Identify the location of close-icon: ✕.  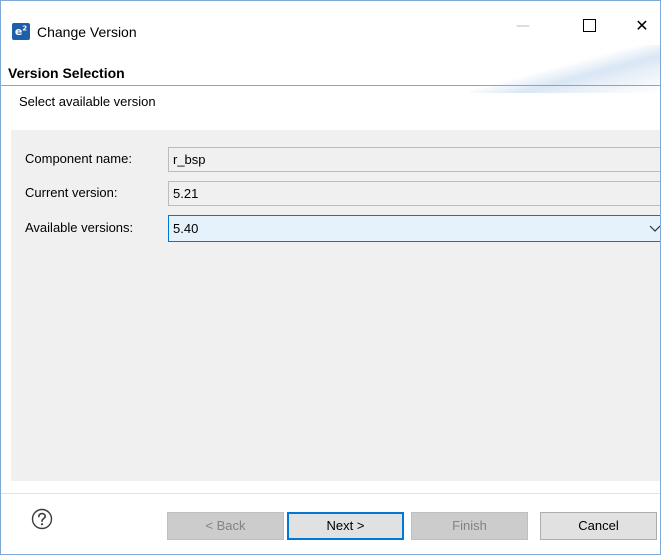
(642, 25).